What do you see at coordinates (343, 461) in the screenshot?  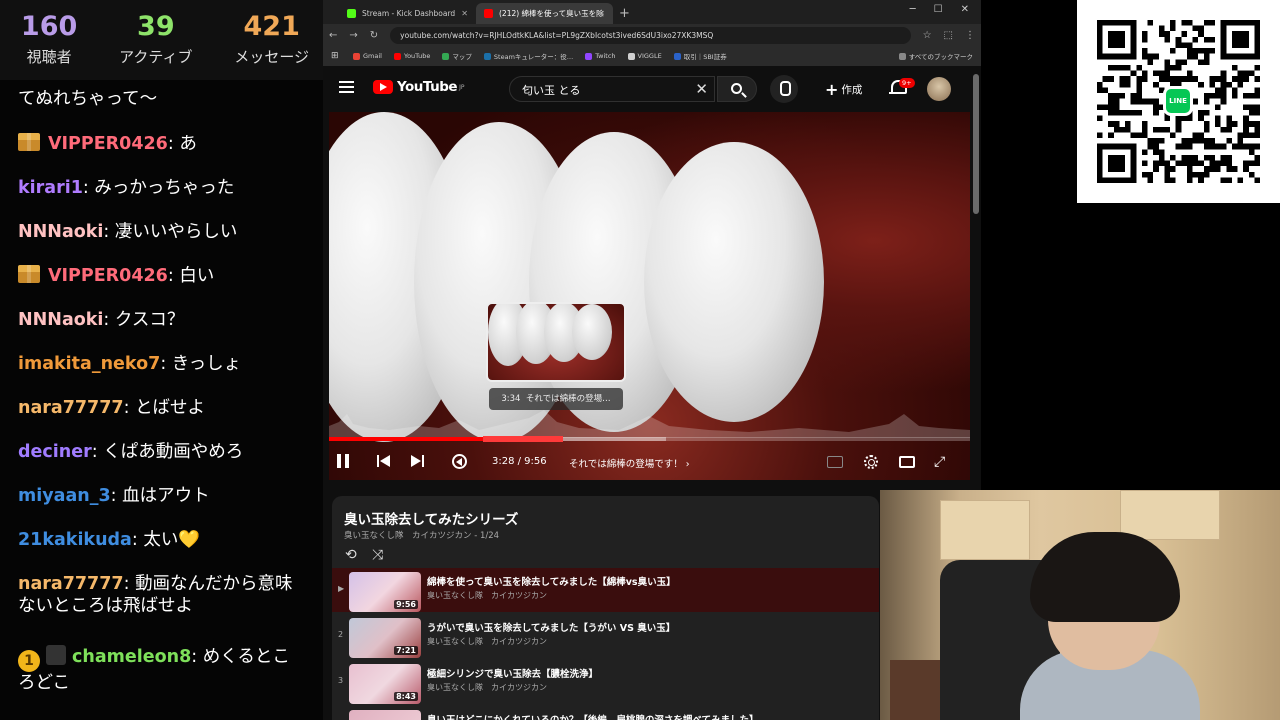 I see `pause-icon` at bounding box center [343, 461].